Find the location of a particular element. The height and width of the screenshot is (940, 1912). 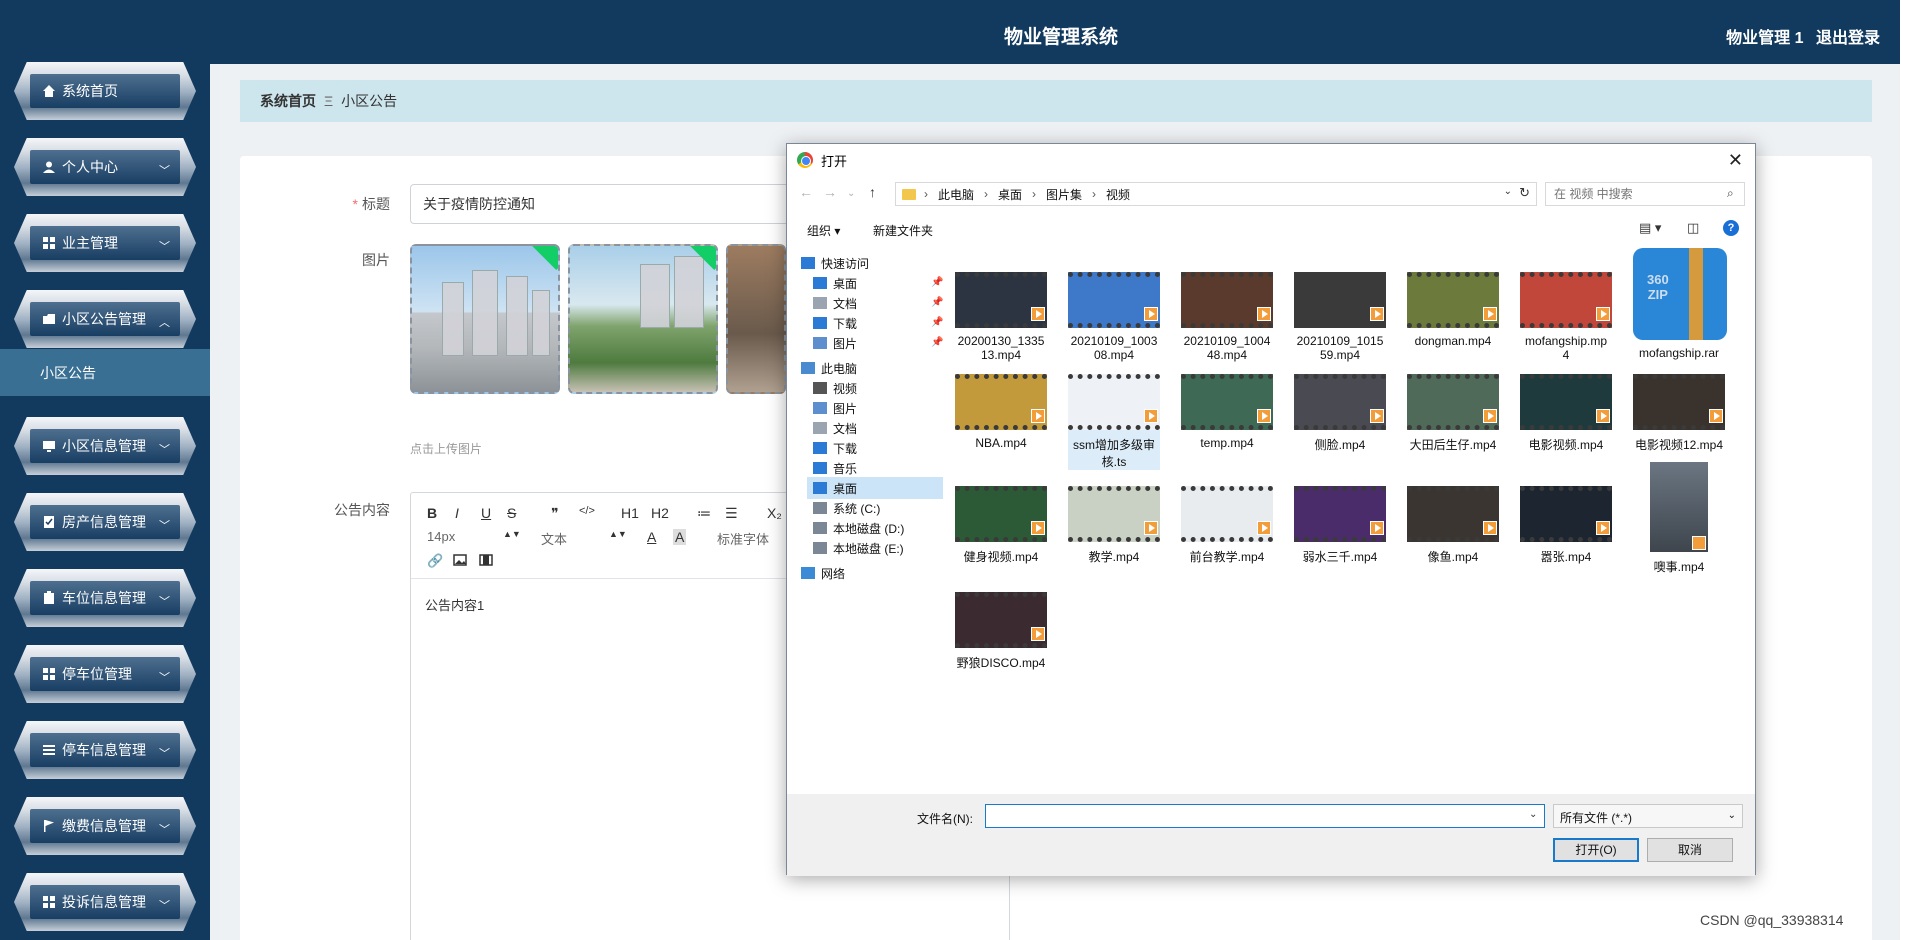

blockquote-button: ❞ is located at coordinates (555, 513).